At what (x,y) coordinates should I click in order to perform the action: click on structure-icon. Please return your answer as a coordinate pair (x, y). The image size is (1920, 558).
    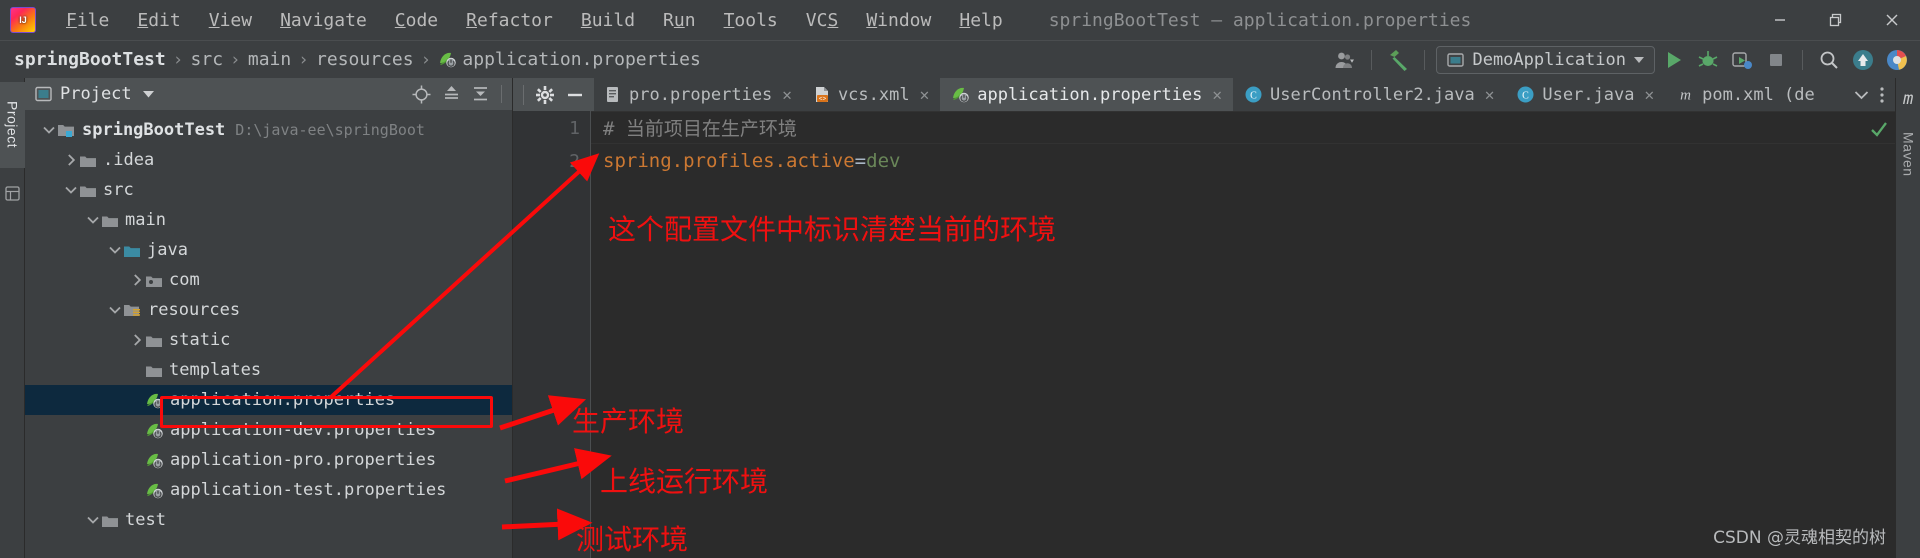
    Looking at the image, I should click on (12, 193).